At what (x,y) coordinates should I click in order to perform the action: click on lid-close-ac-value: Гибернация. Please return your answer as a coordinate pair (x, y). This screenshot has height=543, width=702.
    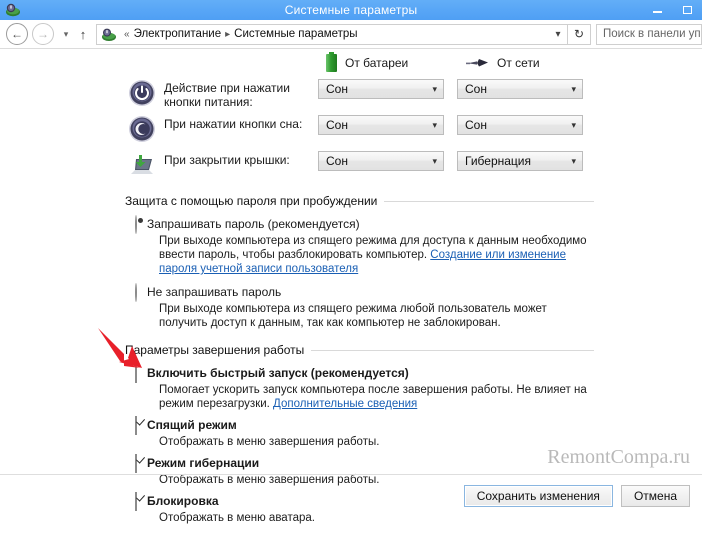
    Looking at the image, I should click on (498, 161).